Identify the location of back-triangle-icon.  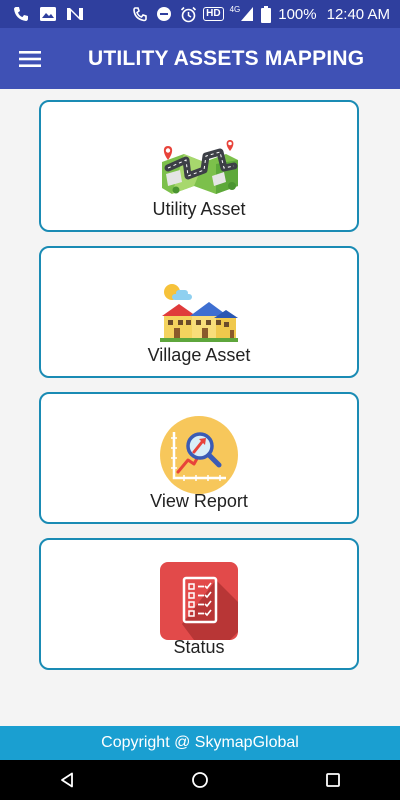
(66, 780).